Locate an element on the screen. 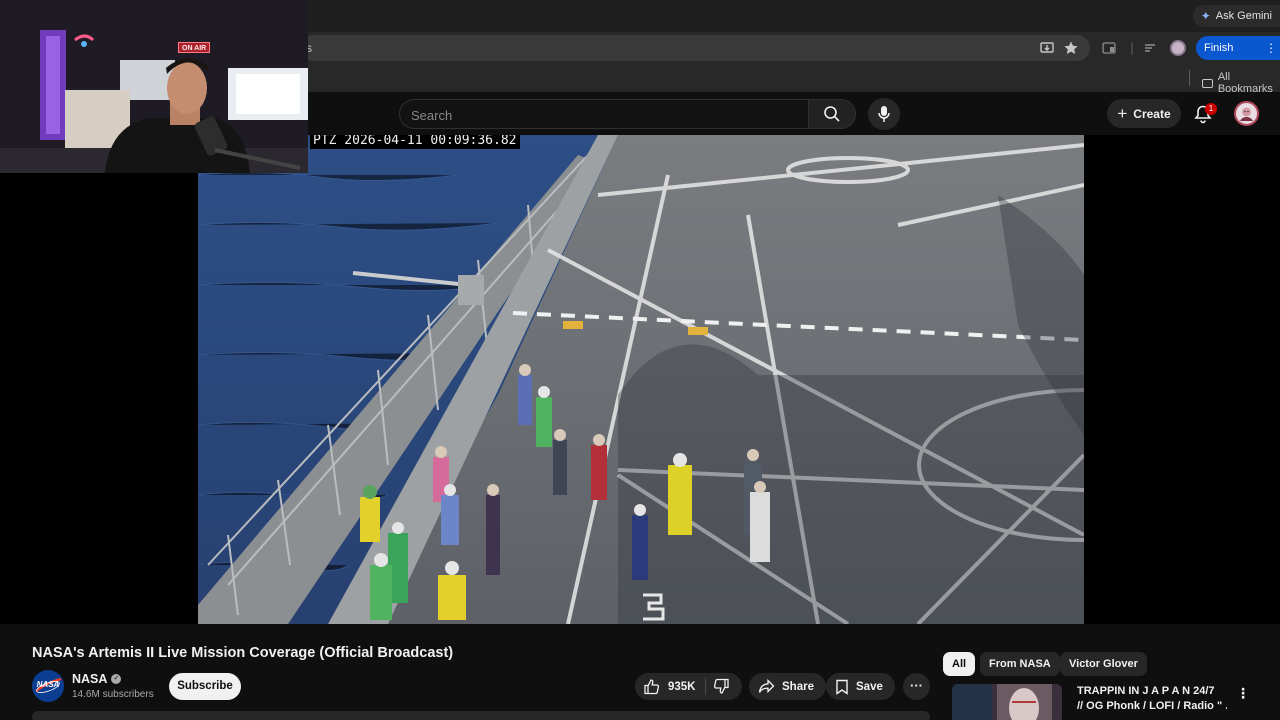 The height and width of the screenshot is (720, 1280). account-avatar is located at coordinates (1246, 113).